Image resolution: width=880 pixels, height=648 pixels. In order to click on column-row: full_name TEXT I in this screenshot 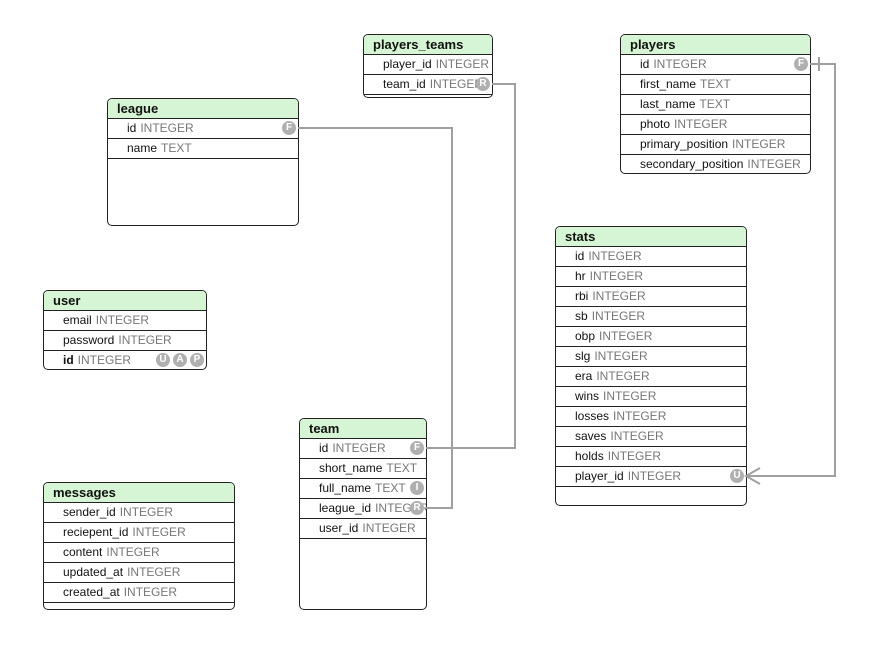, I will do `click(363, 489)`.